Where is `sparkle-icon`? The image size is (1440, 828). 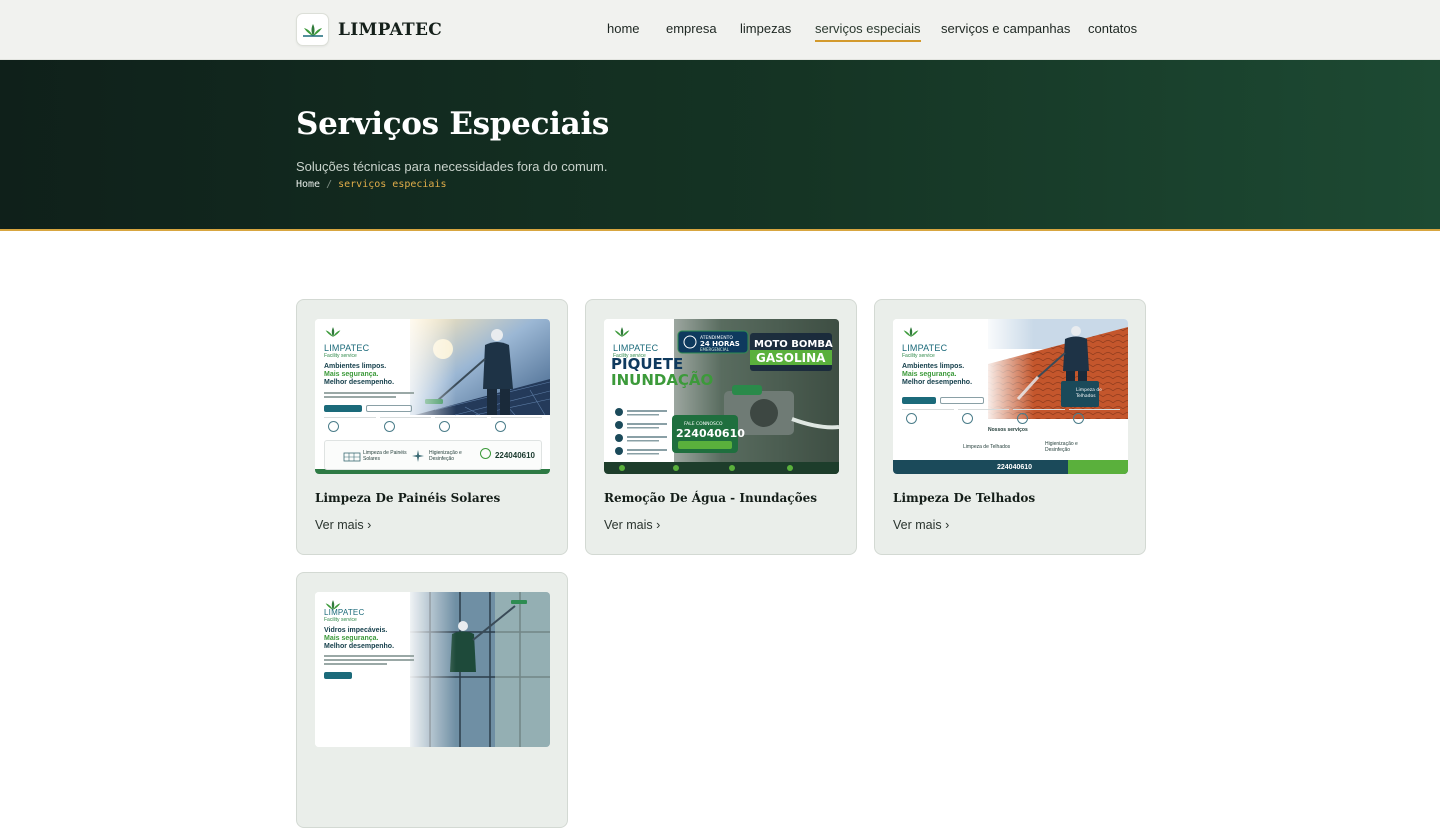 sparkle-icon is located at coordinates (418, 456).